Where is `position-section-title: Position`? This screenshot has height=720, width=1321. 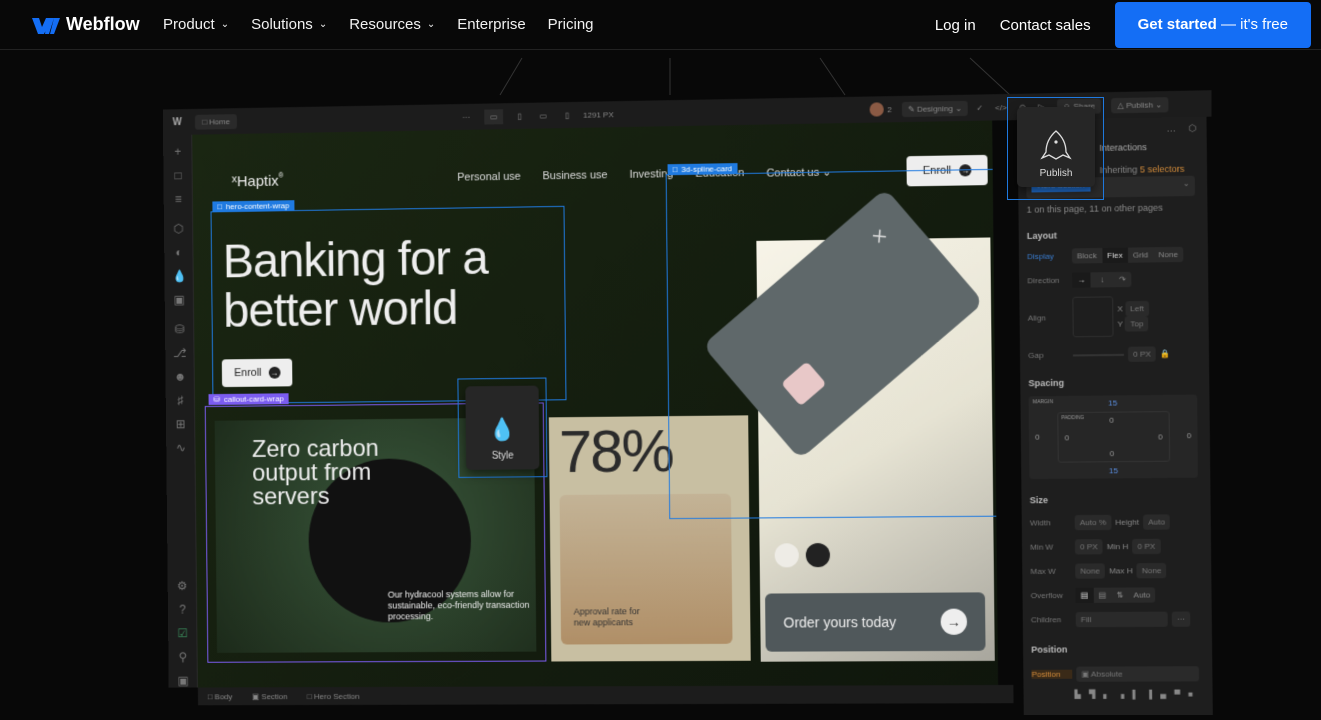
position-section-title: Position is located at coordinates (1049, 649).